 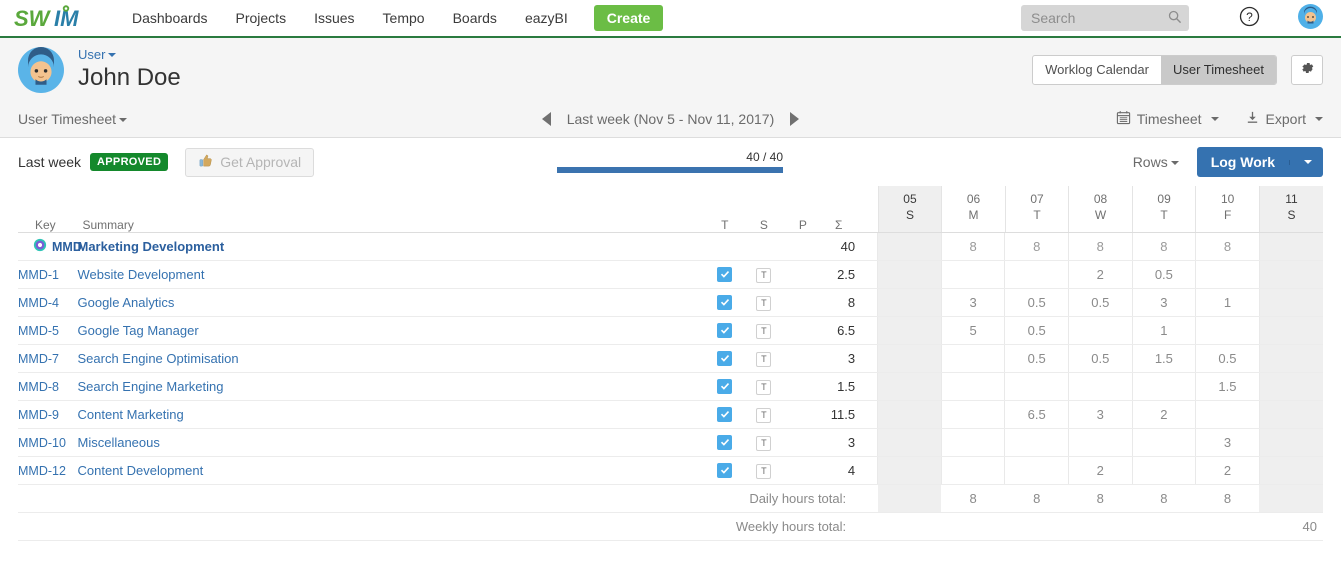 What do you see at coordinates (546, 18) in the screenshot?
I see `nav-item-eazybi: eazyBI` at bounding box center [546, 18].